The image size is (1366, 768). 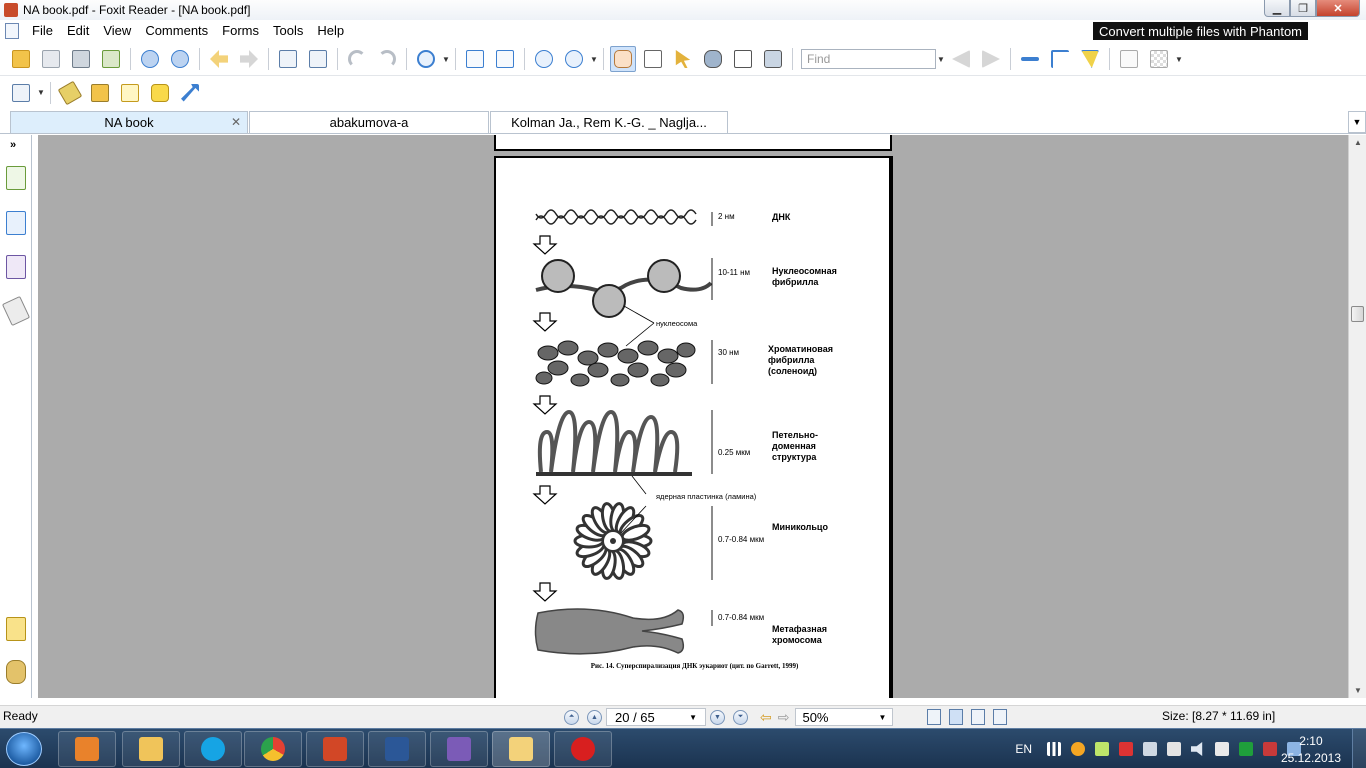 I want to click on grid-view-button, so click(x=1159, y=59).